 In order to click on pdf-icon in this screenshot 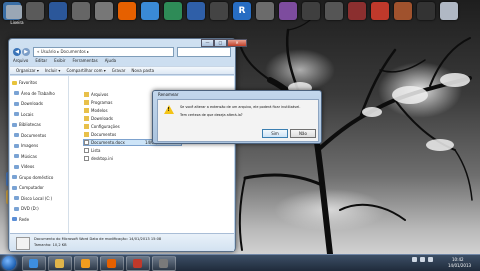, I will do `click(81, 11)`.